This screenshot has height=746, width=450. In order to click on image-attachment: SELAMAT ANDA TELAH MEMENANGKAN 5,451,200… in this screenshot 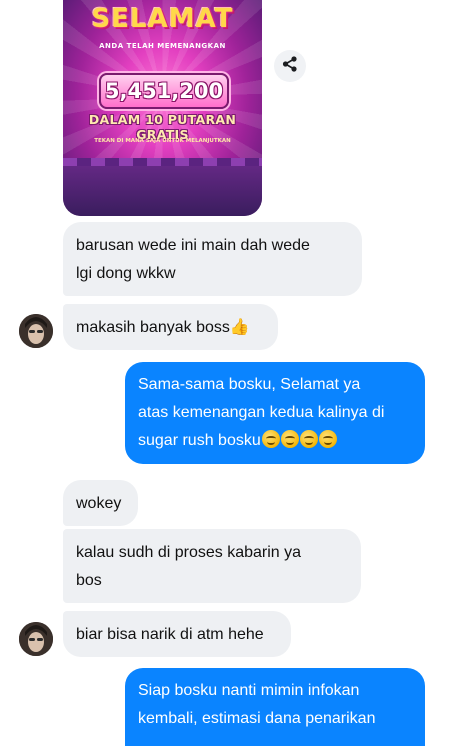, I will do `click(162, 108)`.